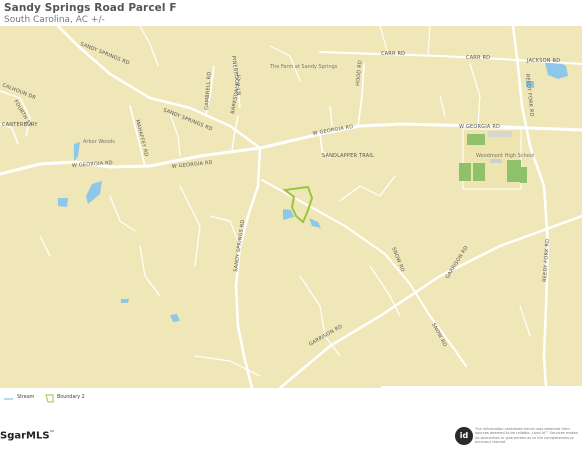 Image resolution: width=582 pixels, height=450 pixels. Describe the element at coordinates (348, 156) in the screenshot. I see `label-sandlapper-trail: SANDLAPPER TRAIL` at that location.